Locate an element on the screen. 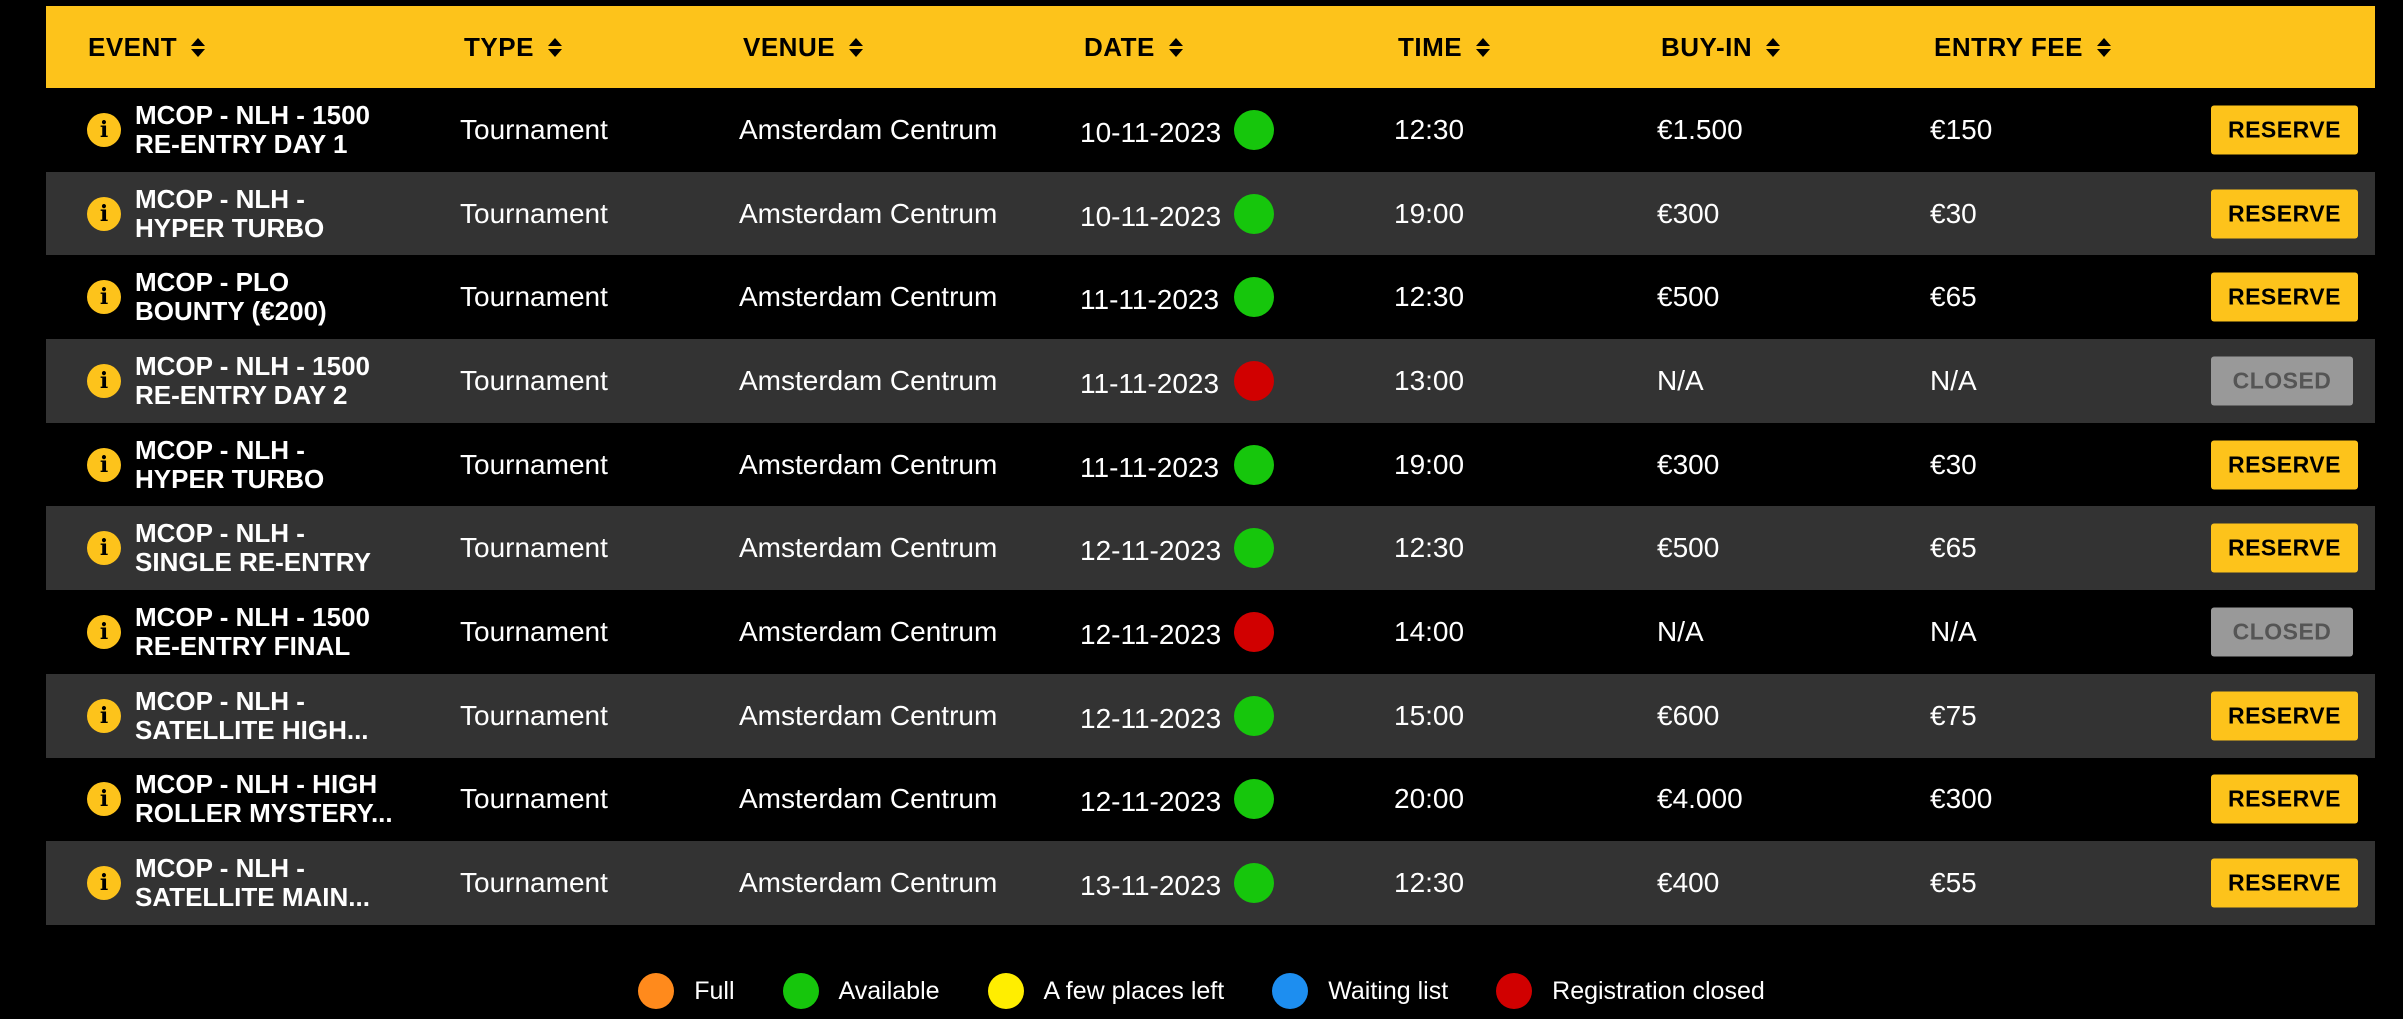 The height and width of the screenshot is (1019, 2403). event-entry-fee: €150 is located at coordinates (1961, 129).